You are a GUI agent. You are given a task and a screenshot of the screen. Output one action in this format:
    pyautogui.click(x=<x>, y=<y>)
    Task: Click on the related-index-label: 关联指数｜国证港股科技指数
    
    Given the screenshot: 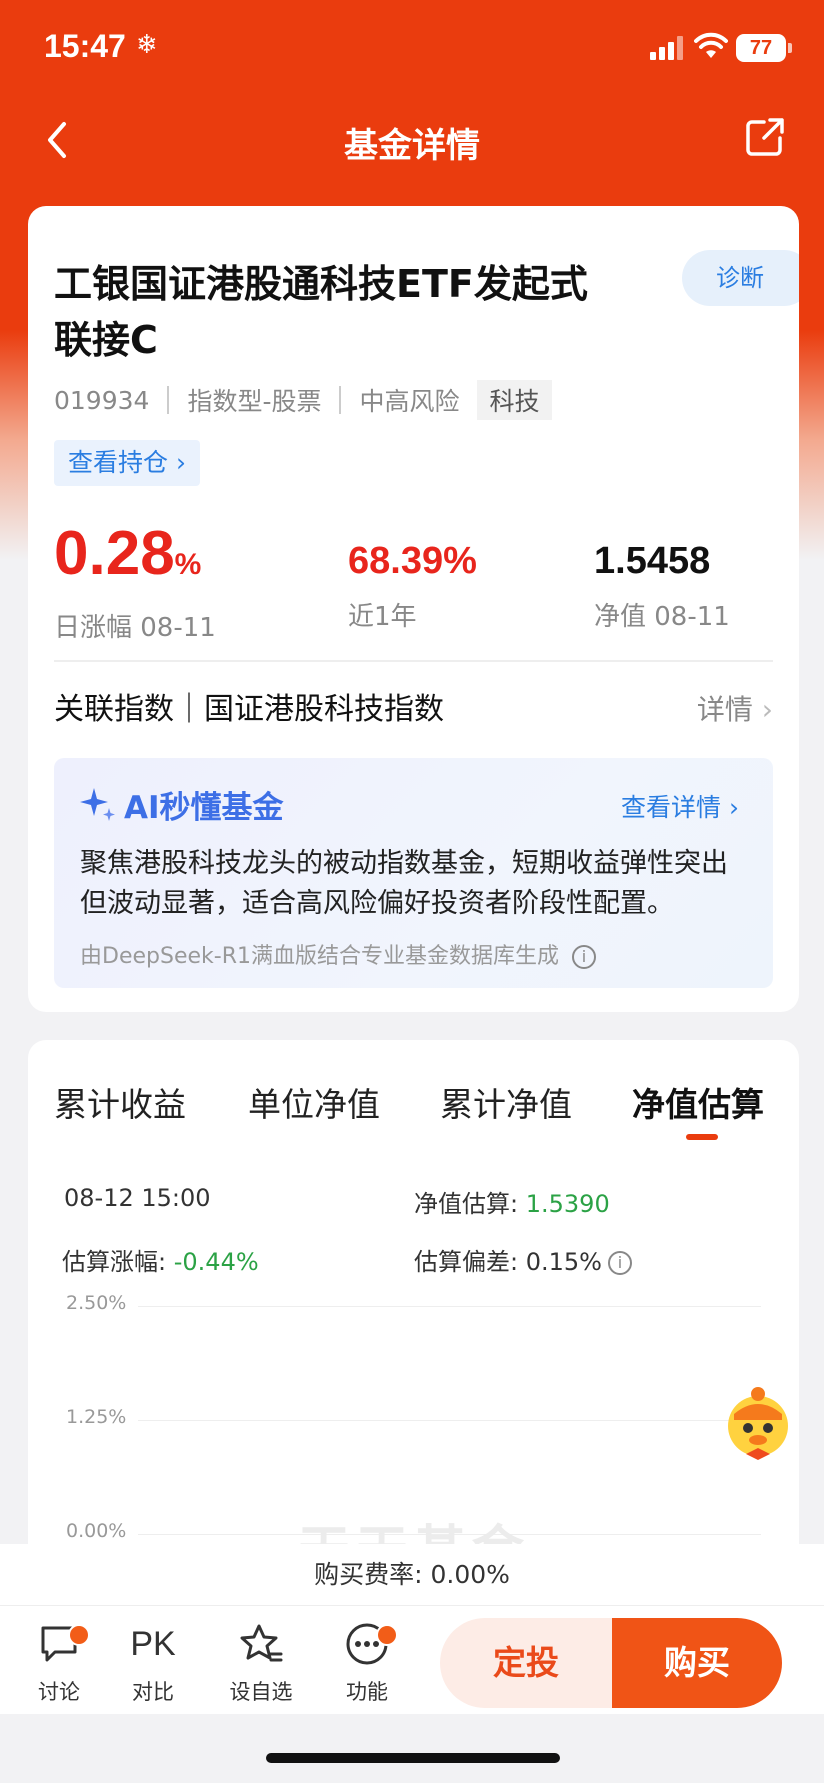 What is the action you would take?
    pyautogui.click(x=249, y=709)
    